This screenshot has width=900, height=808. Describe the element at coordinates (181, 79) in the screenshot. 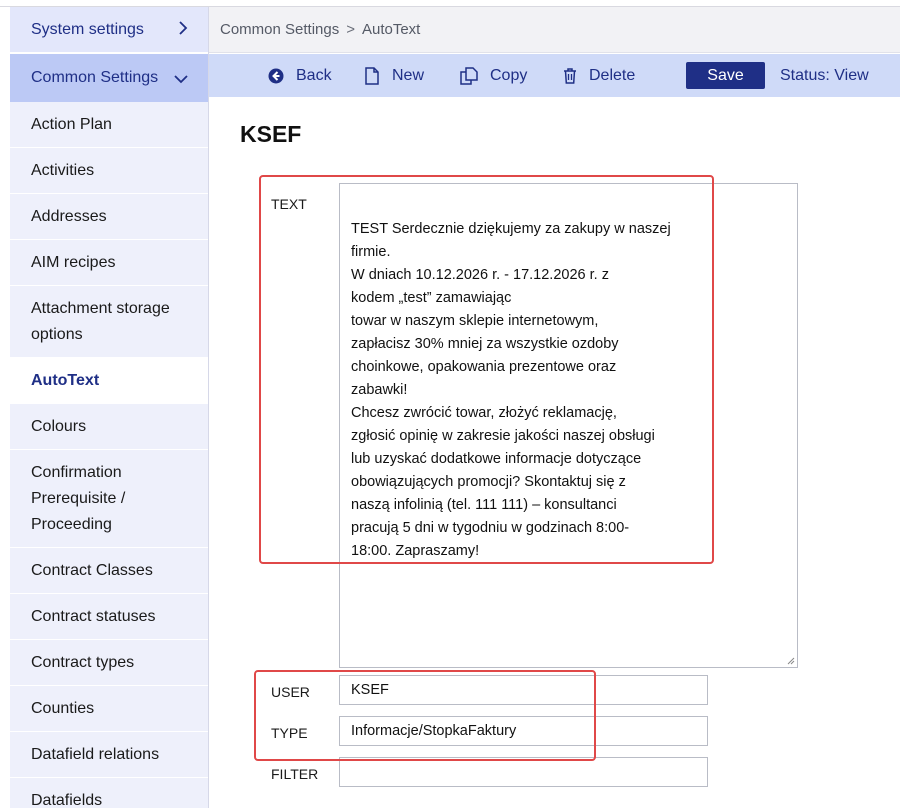

I see `chevron-down-icon` at that location.